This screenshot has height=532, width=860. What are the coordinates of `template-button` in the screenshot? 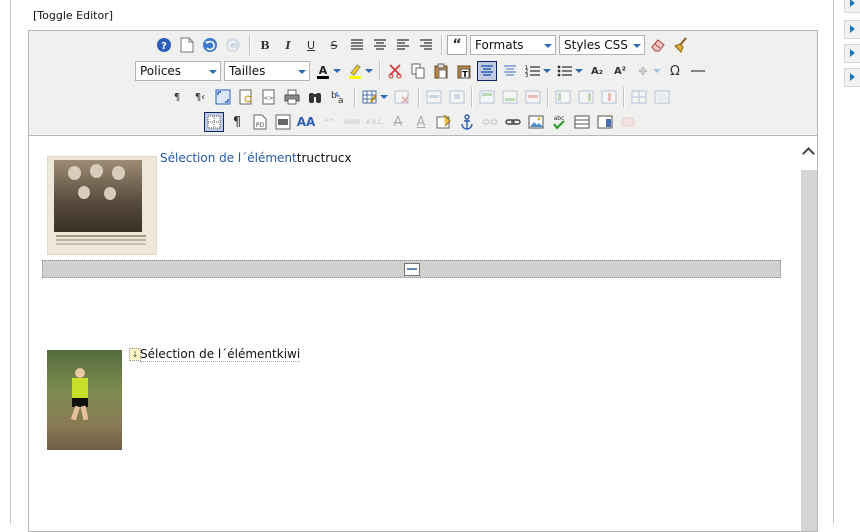 It's located at (582, 122).